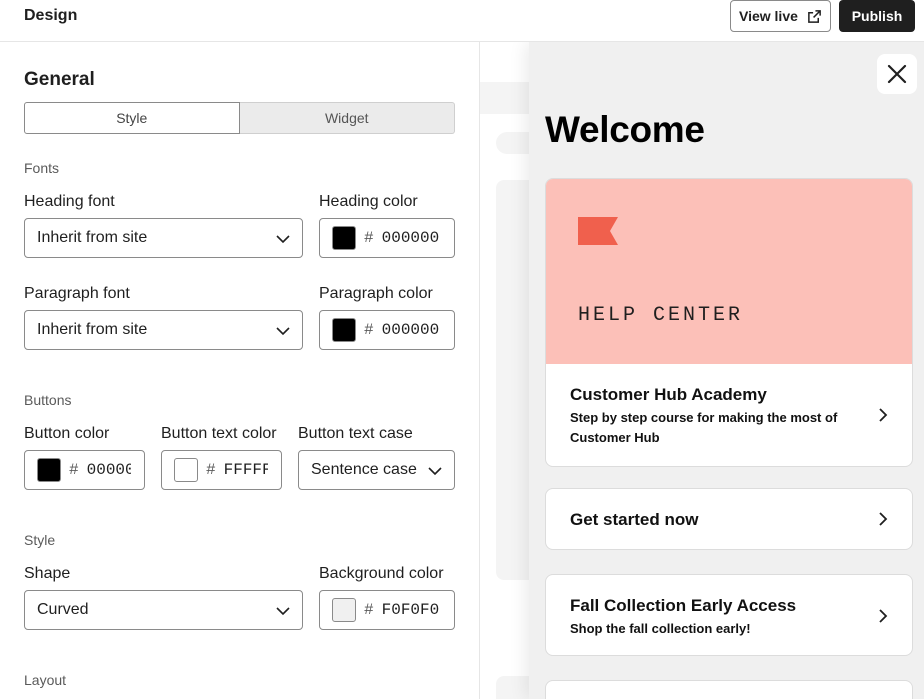  What do you see at coordinates (163, 330) in the screenshot?
I see `paragraph-font-select: Inherit from site` at bounding box center [163, 330].